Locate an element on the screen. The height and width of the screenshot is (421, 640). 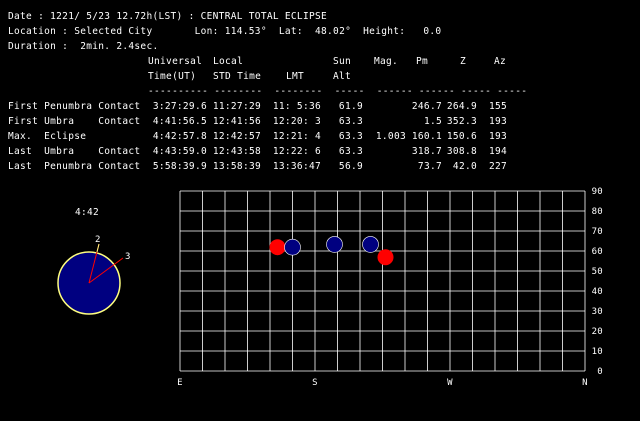
y-tick-label: 30 is located at coordinates (597, 312).